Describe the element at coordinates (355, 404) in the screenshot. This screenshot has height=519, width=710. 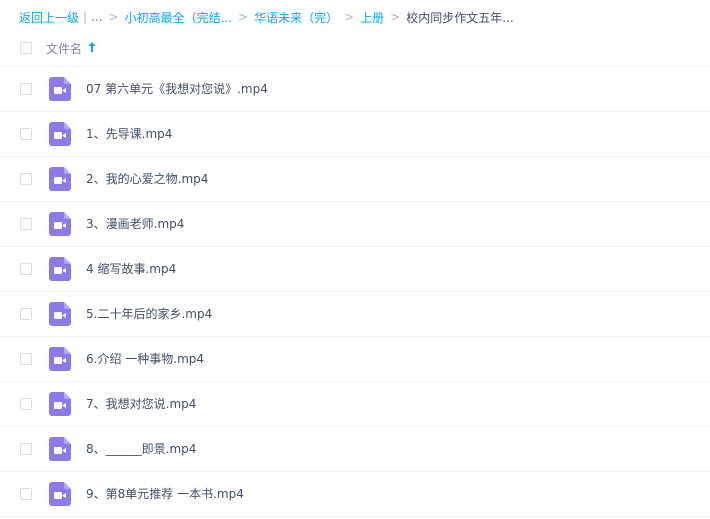
I see `file-row: 7、我想对您说.mp4` at that location.